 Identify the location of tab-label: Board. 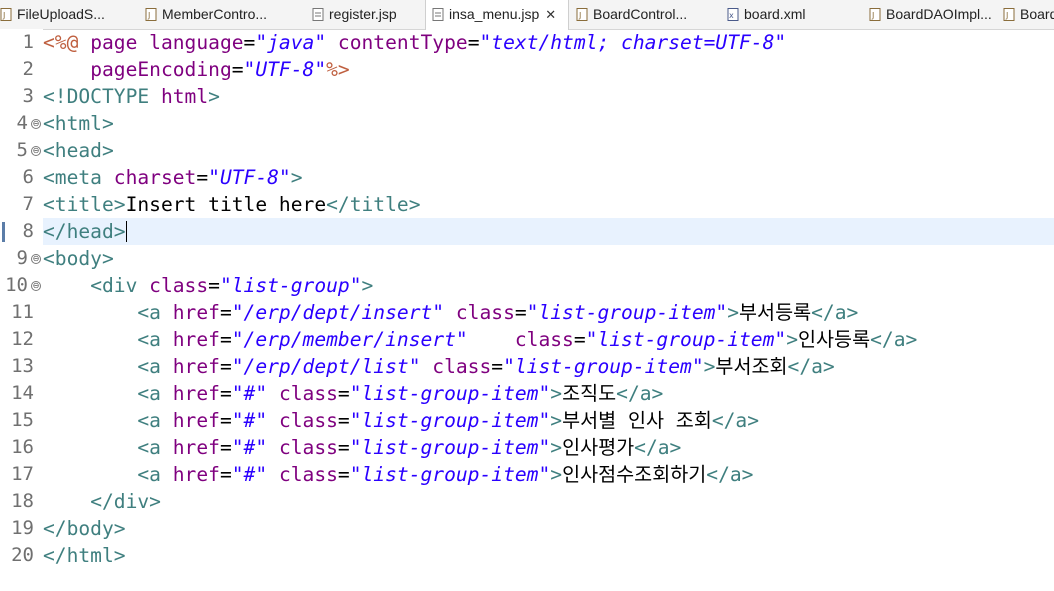
(1037, 14).